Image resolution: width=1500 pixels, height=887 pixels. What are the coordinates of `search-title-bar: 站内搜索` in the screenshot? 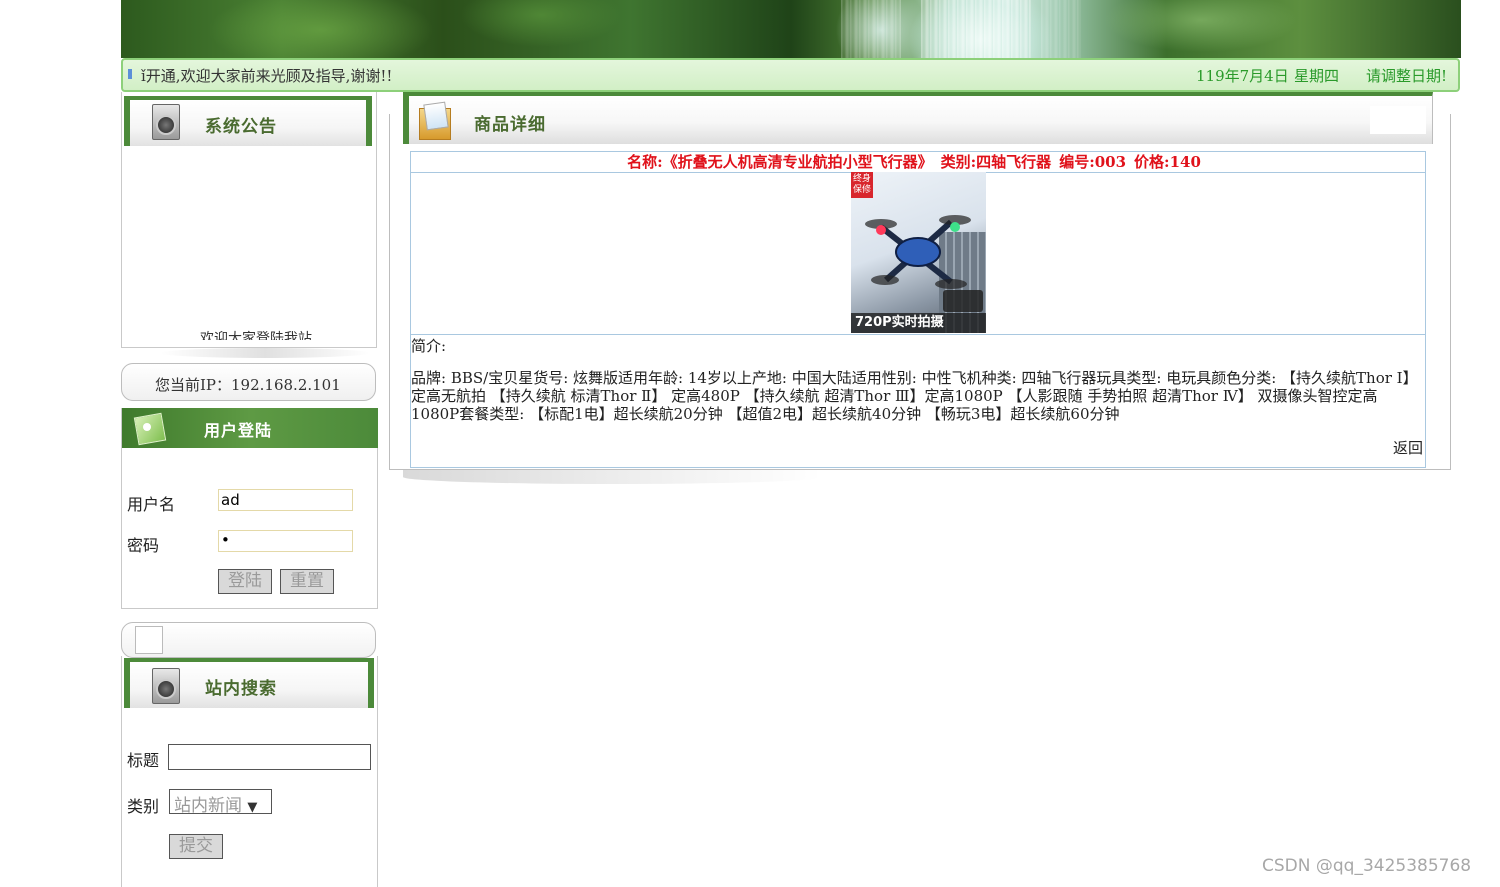 It's located at (249, 683).